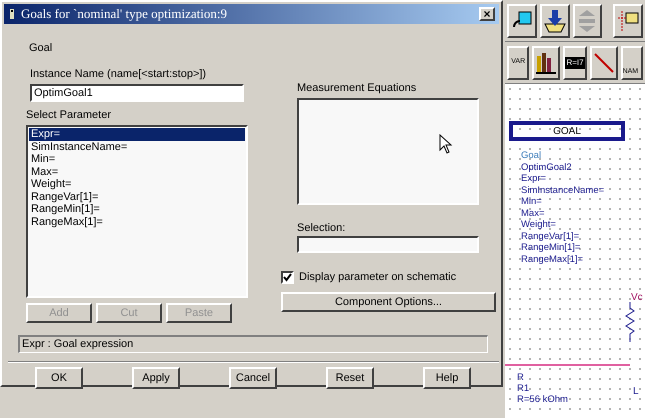 The width and height of the screenshot is (645, 418). I want to click on selection-field, so click(388, 244).